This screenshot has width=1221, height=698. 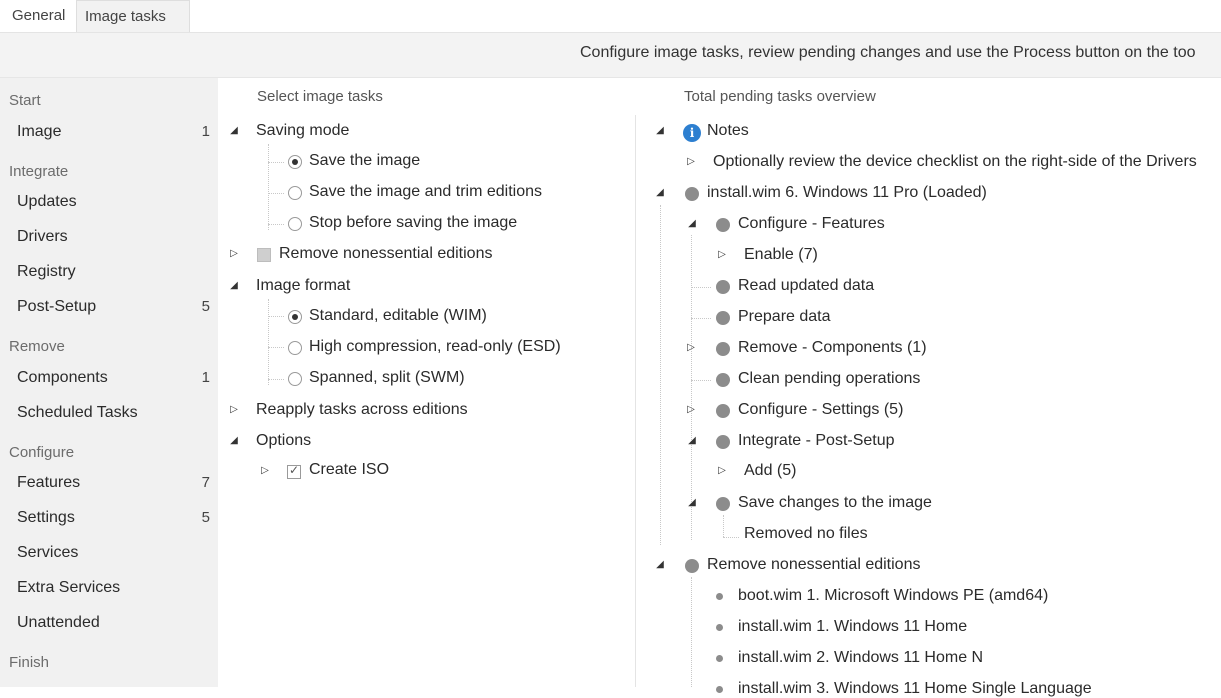 What do you see at coordinates (47, 202) in the screenshot?
I see `sidebar-item-updates: Updates` at bounding box center [47, 202].